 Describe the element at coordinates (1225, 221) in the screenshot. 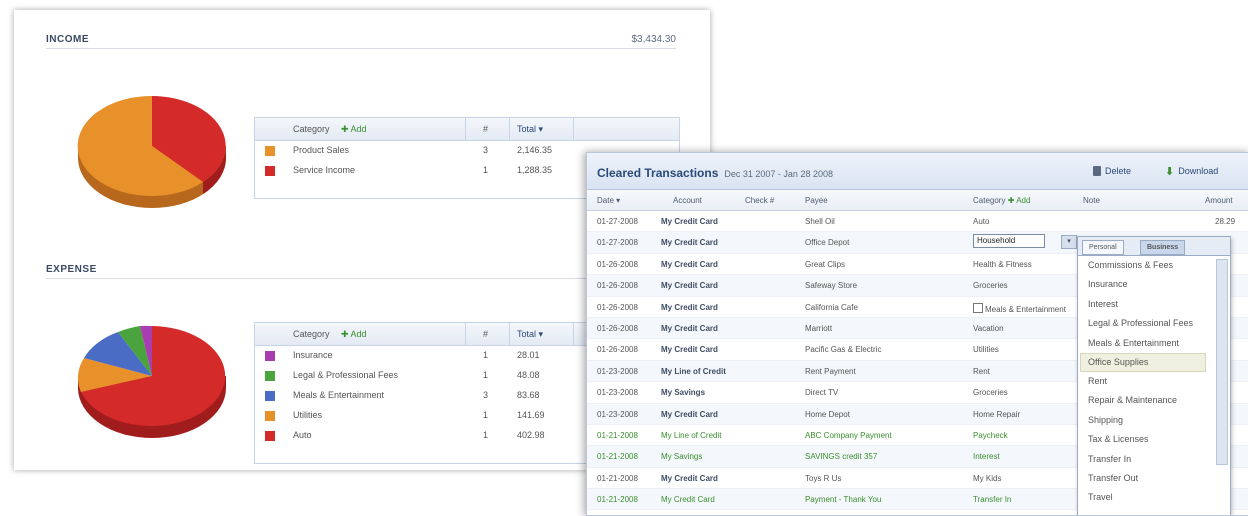

I see `row-amount: 28.29` at that location.